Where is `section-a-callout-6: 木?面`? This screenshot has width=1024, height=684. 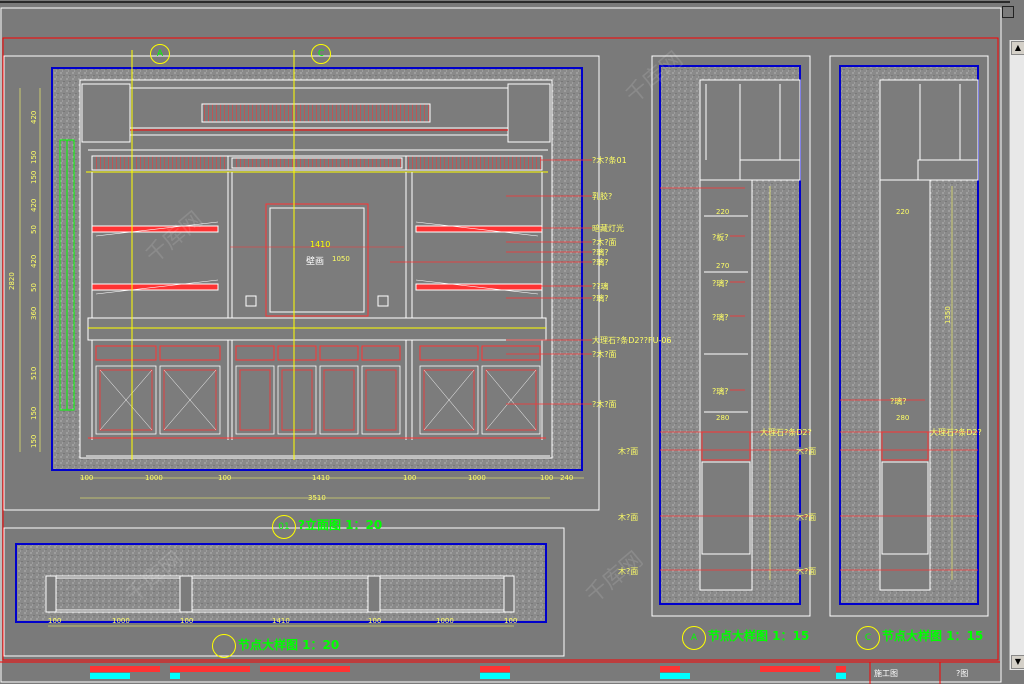
section-a-callout-6: 木?面 is located at coordinates (628, 451).